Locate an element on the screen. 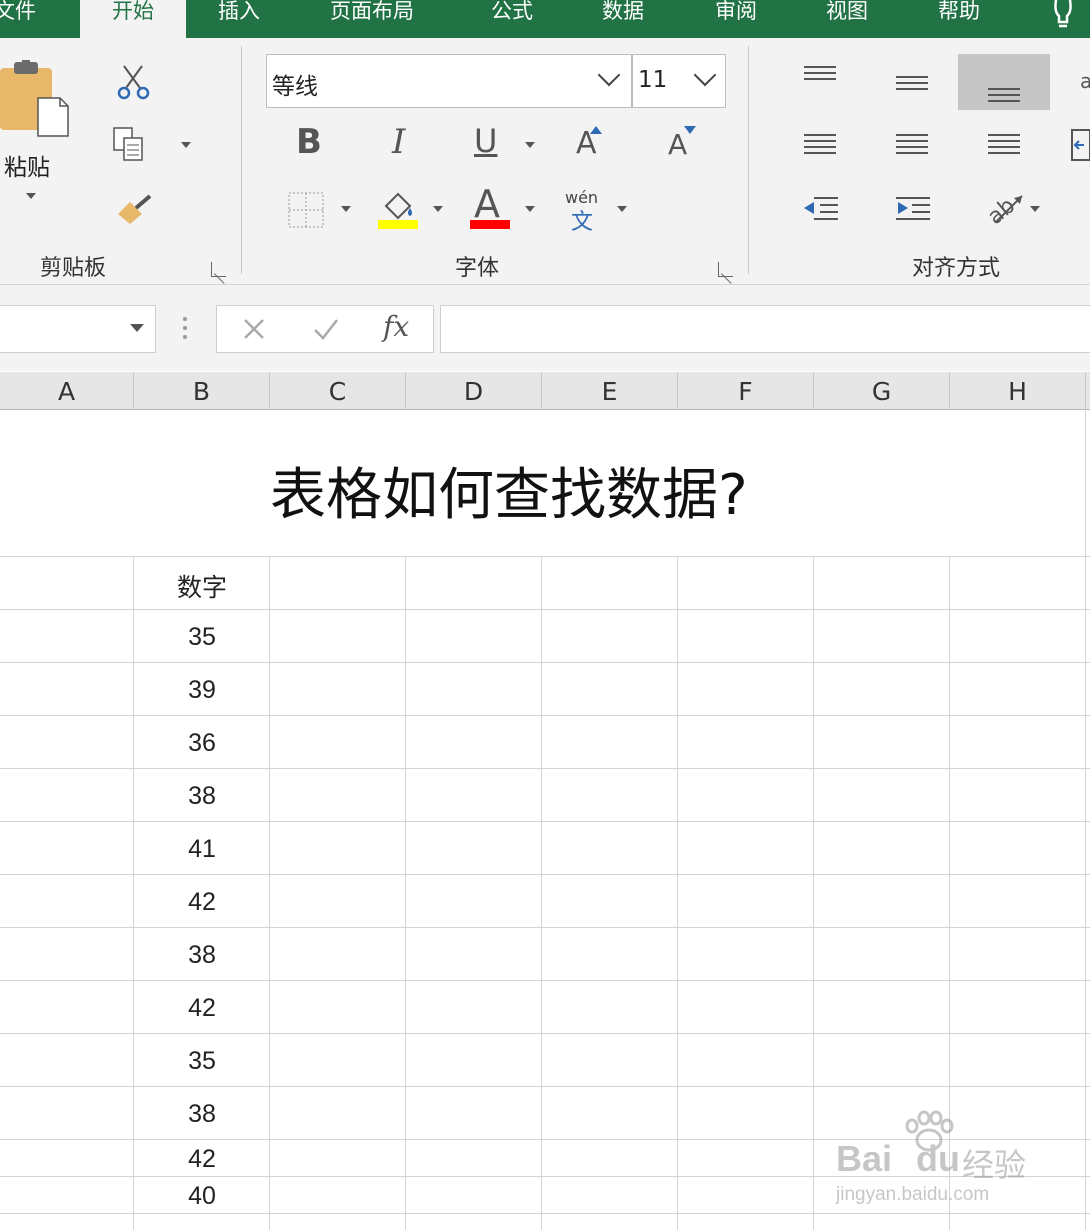  header-cell: 数字 is located at coordinates (202, 586).